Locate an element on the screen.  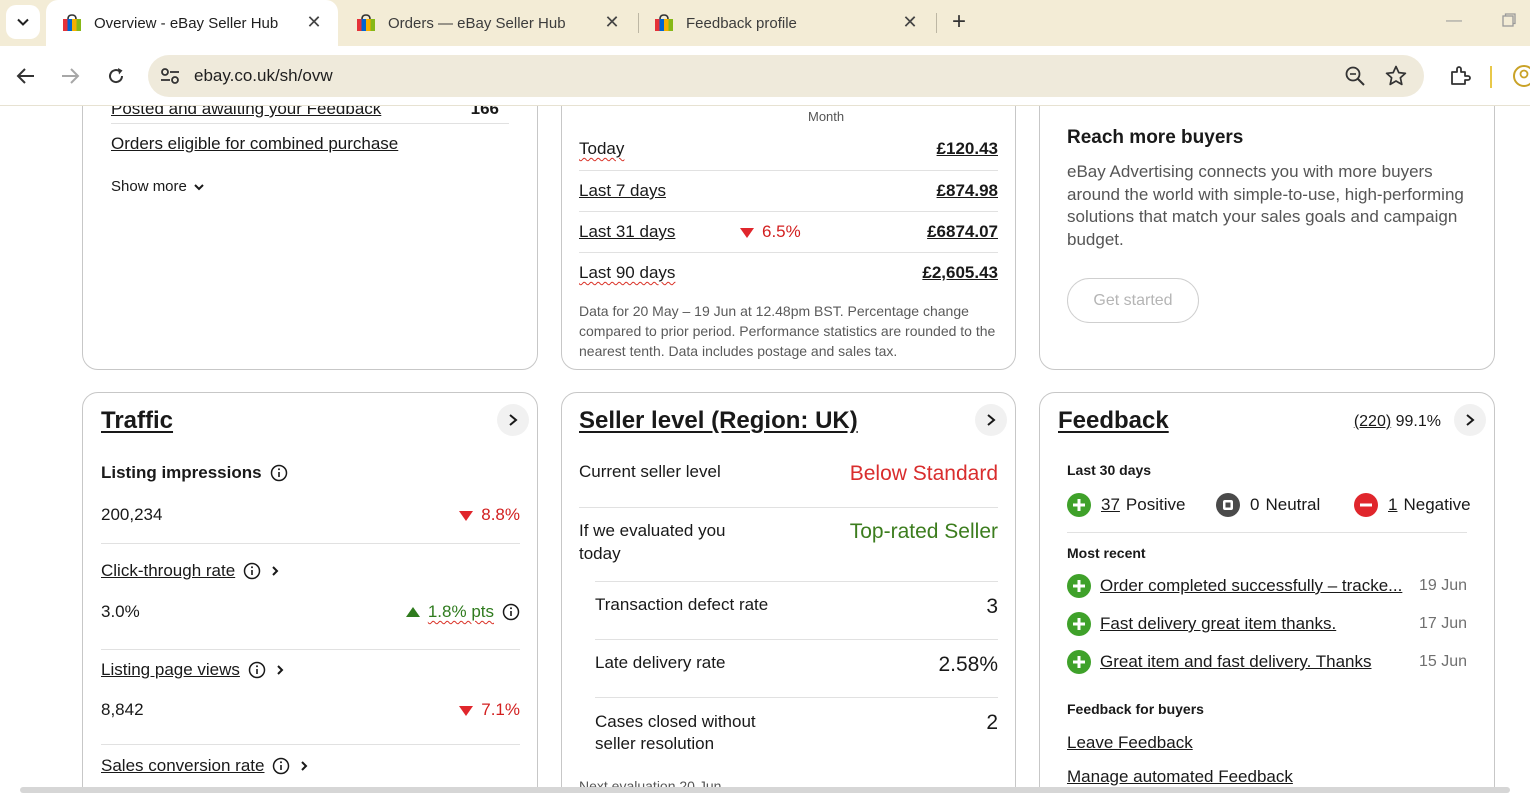
address-bar: ebay.co.uk/sh/ovw is located at coordinates (786, 76).